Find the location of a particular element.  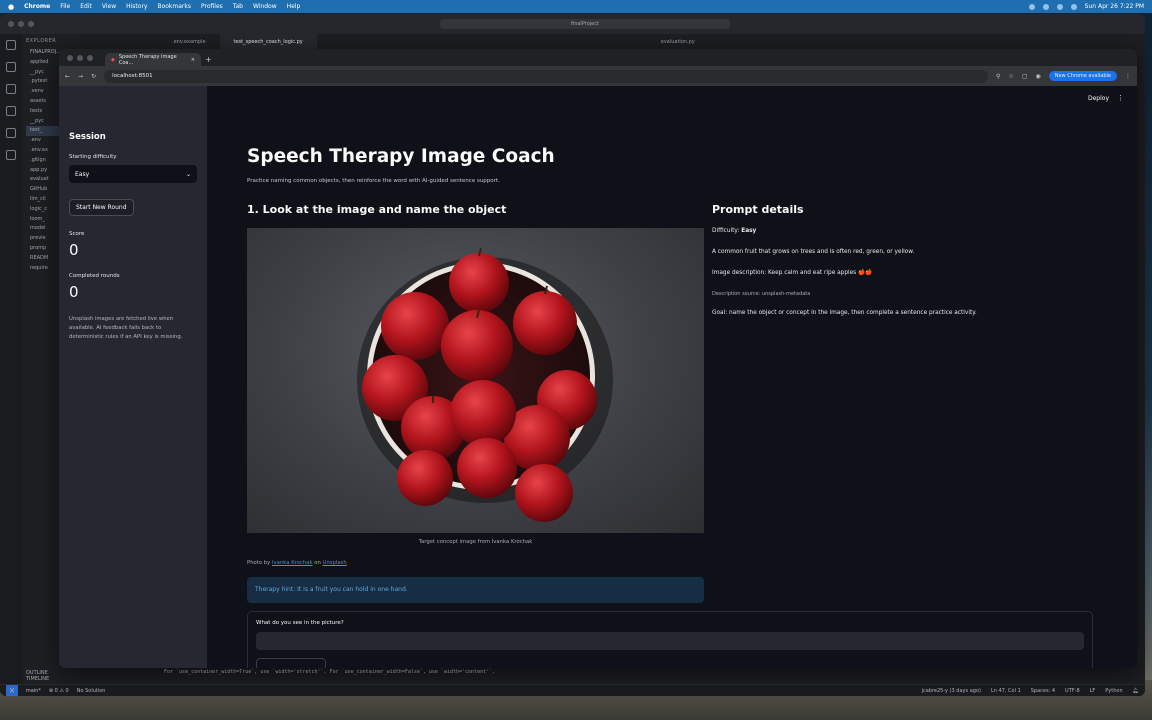

menu-tab: Tab is located at coordinates (238, 6).